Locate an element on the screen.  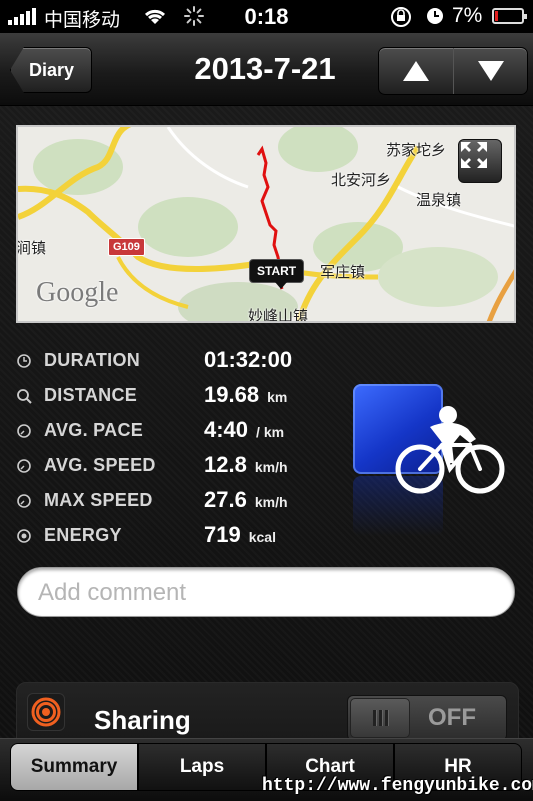
speed-icon is located at coordinates (24, 466).